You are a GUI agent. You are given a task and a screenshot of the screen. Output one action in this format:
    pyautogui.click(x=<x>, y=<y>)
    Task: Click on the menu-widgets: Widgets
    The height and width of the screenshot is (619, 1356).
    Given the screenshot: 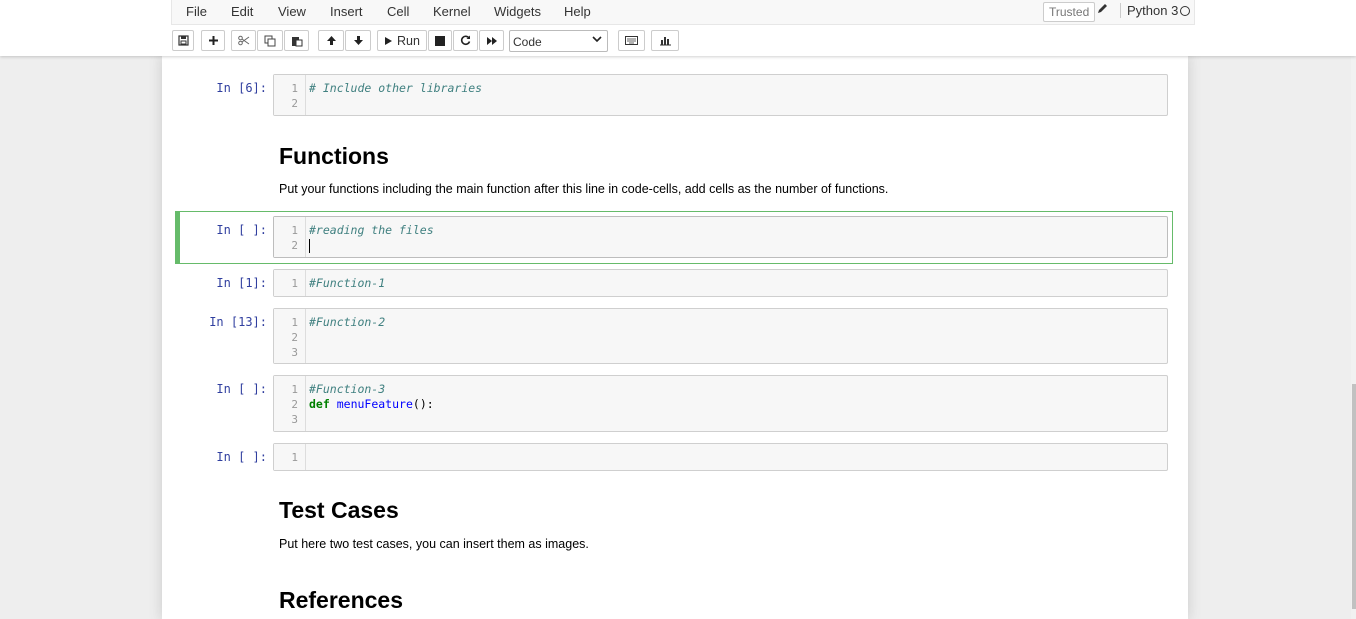 What is the action you would take?
    pyautogui.click(x=517, y=11)
    